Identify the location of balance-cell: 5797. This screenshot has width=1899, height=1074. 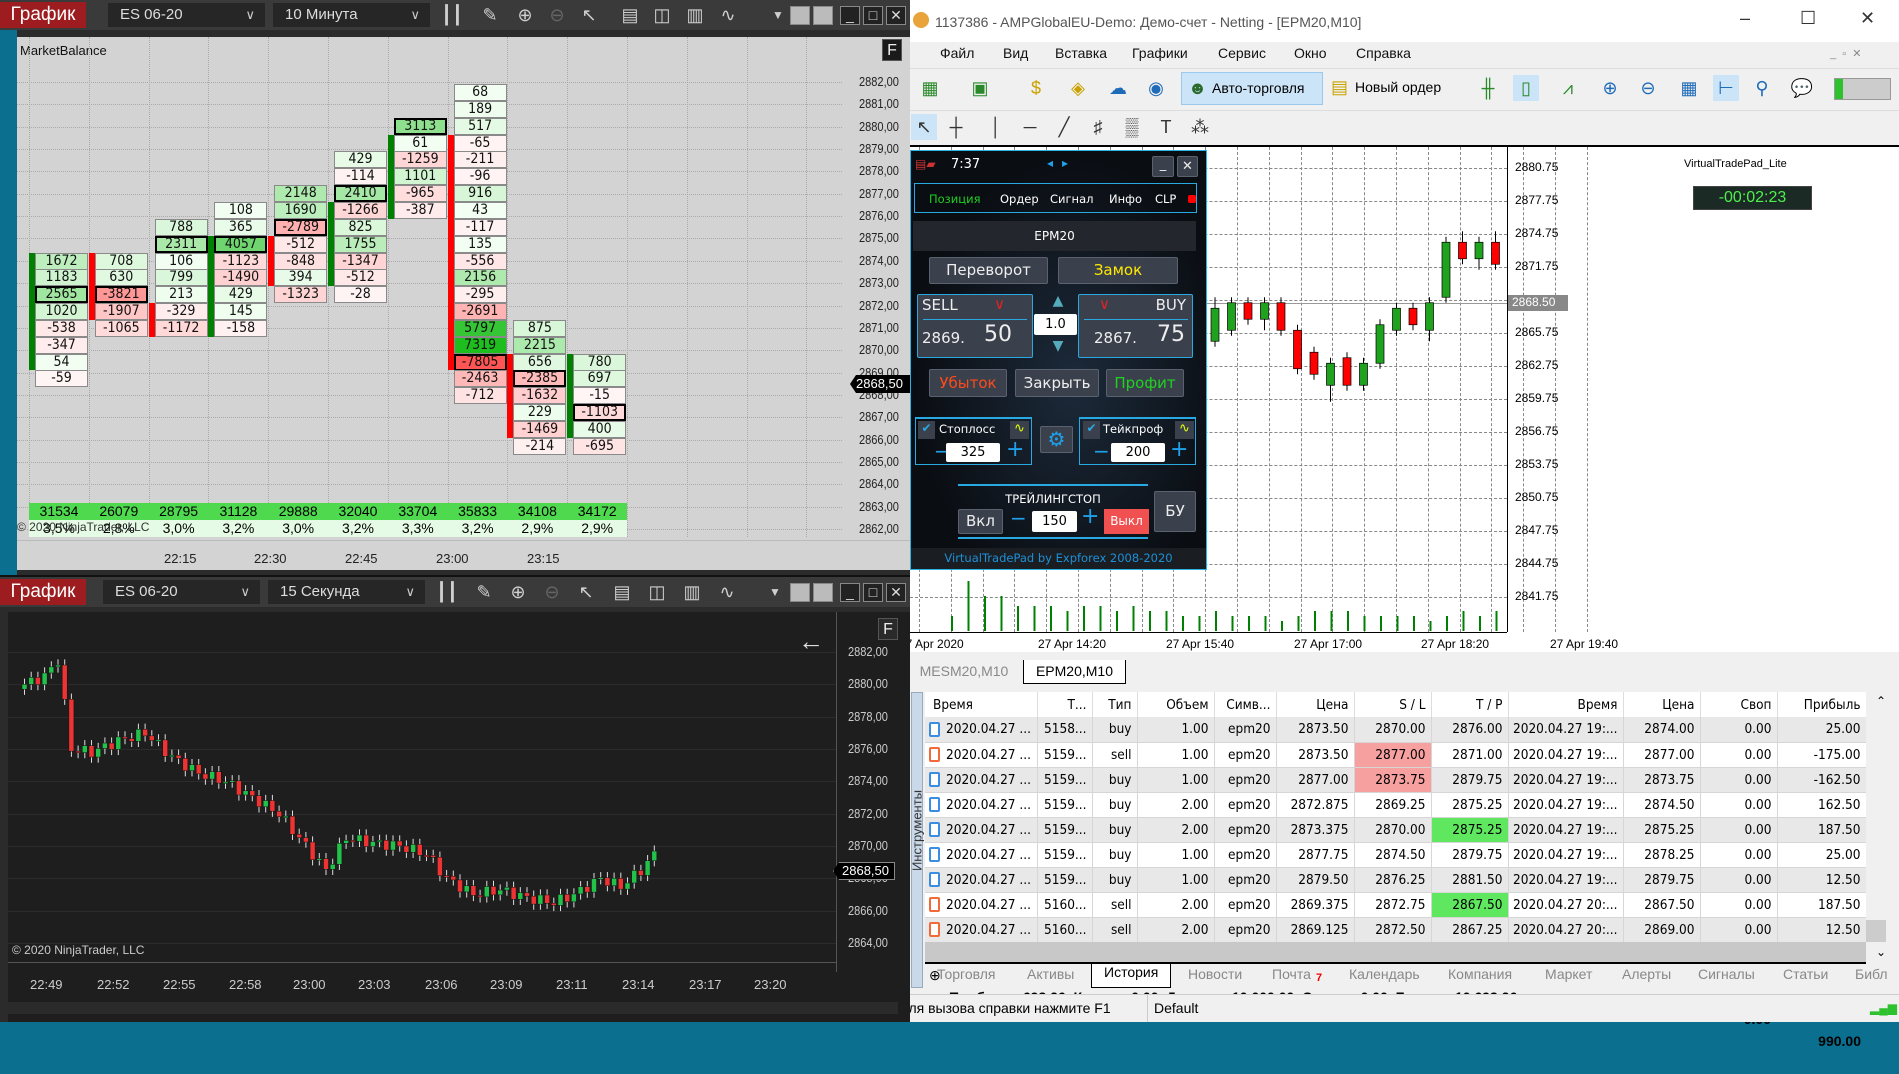
(480, 328).